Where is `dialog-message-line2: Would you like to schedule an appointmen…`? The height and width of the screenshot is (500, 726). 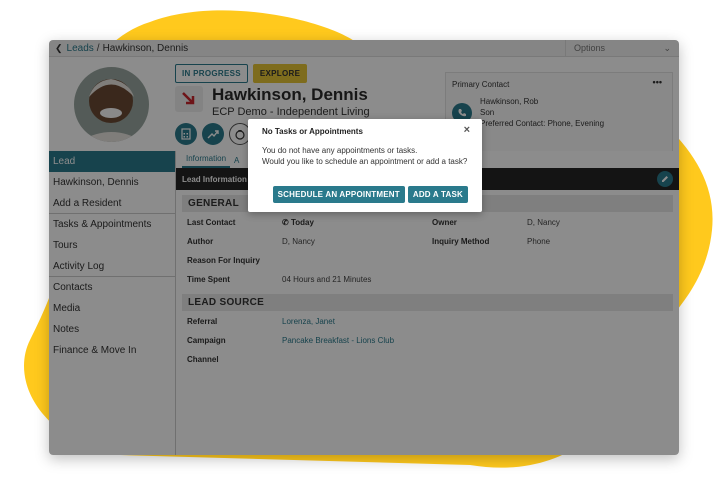
dialog-message-line2: Would you like to schedule an appointmen… is located at coordinates (365, 161).